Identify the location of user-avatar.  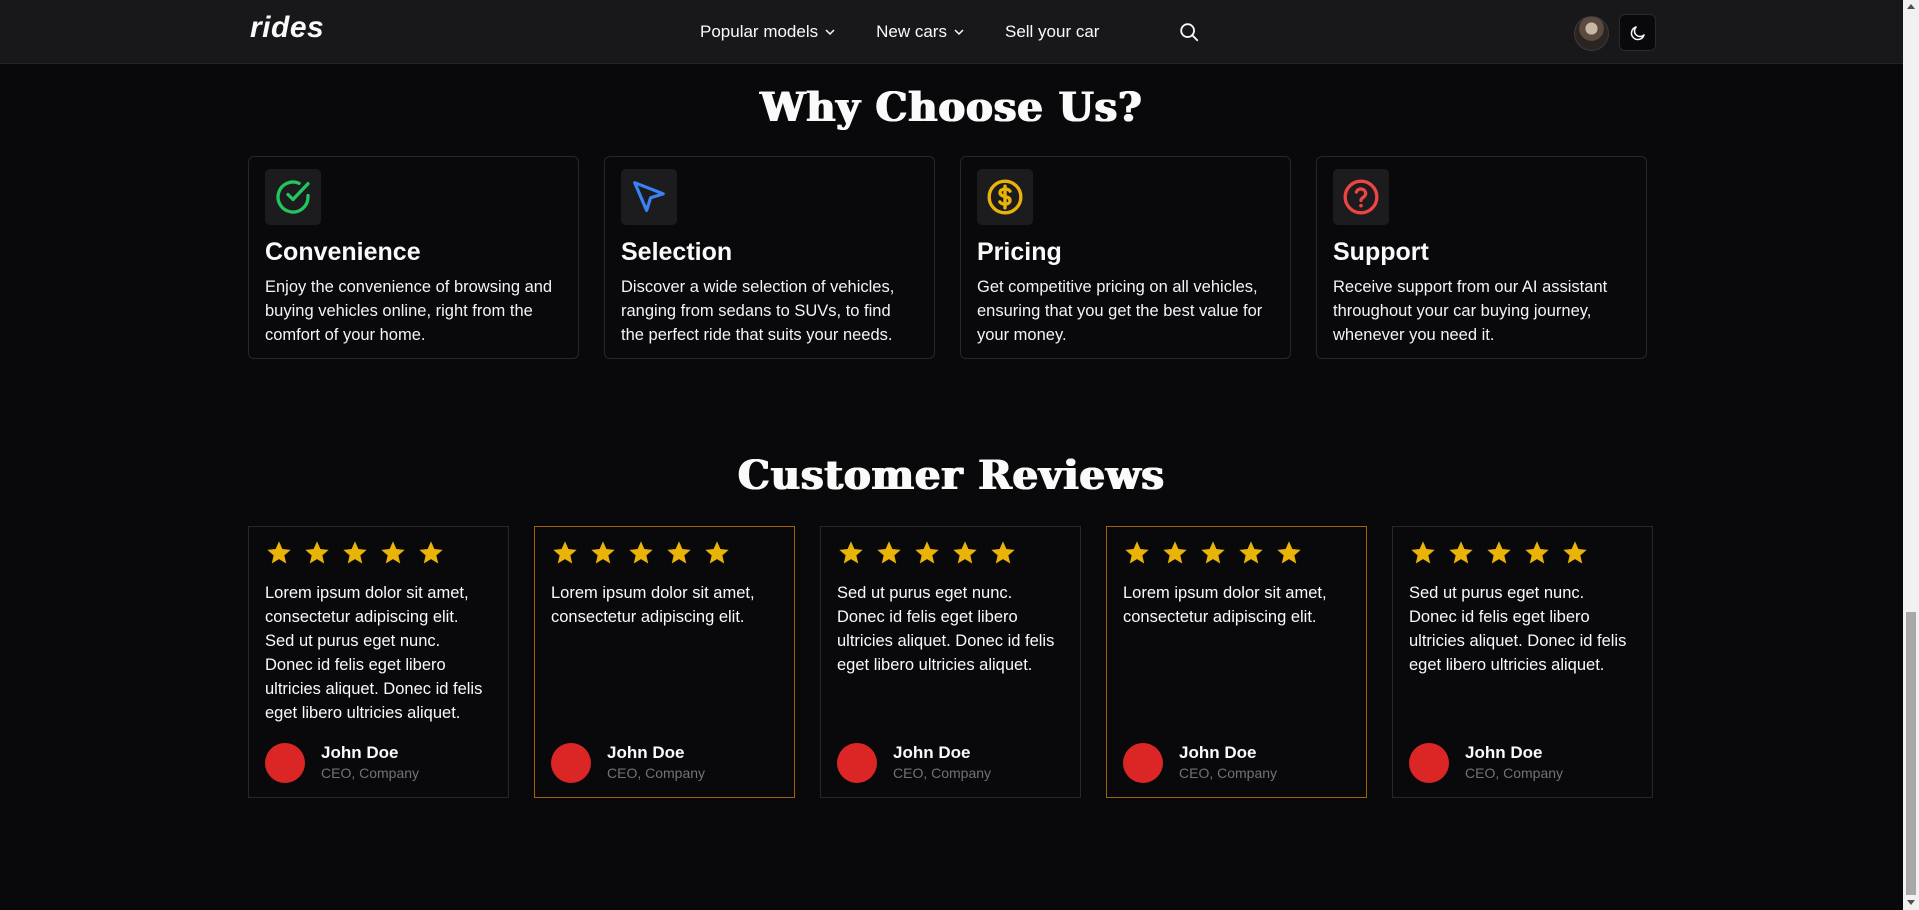
(1591, 33).